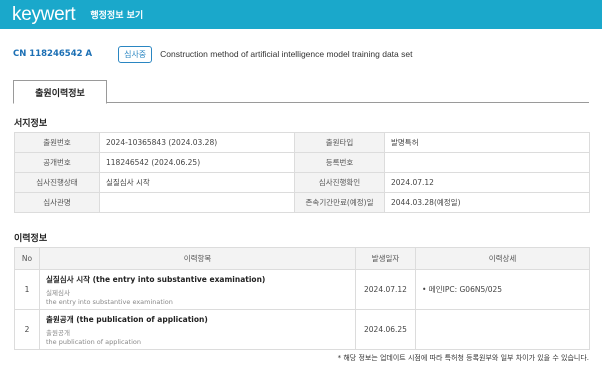  What do you see at coordinates (60, 92) in the screenshot?
I see `tab-application-history: 출원이력정보` at bounding box center [60, 92].